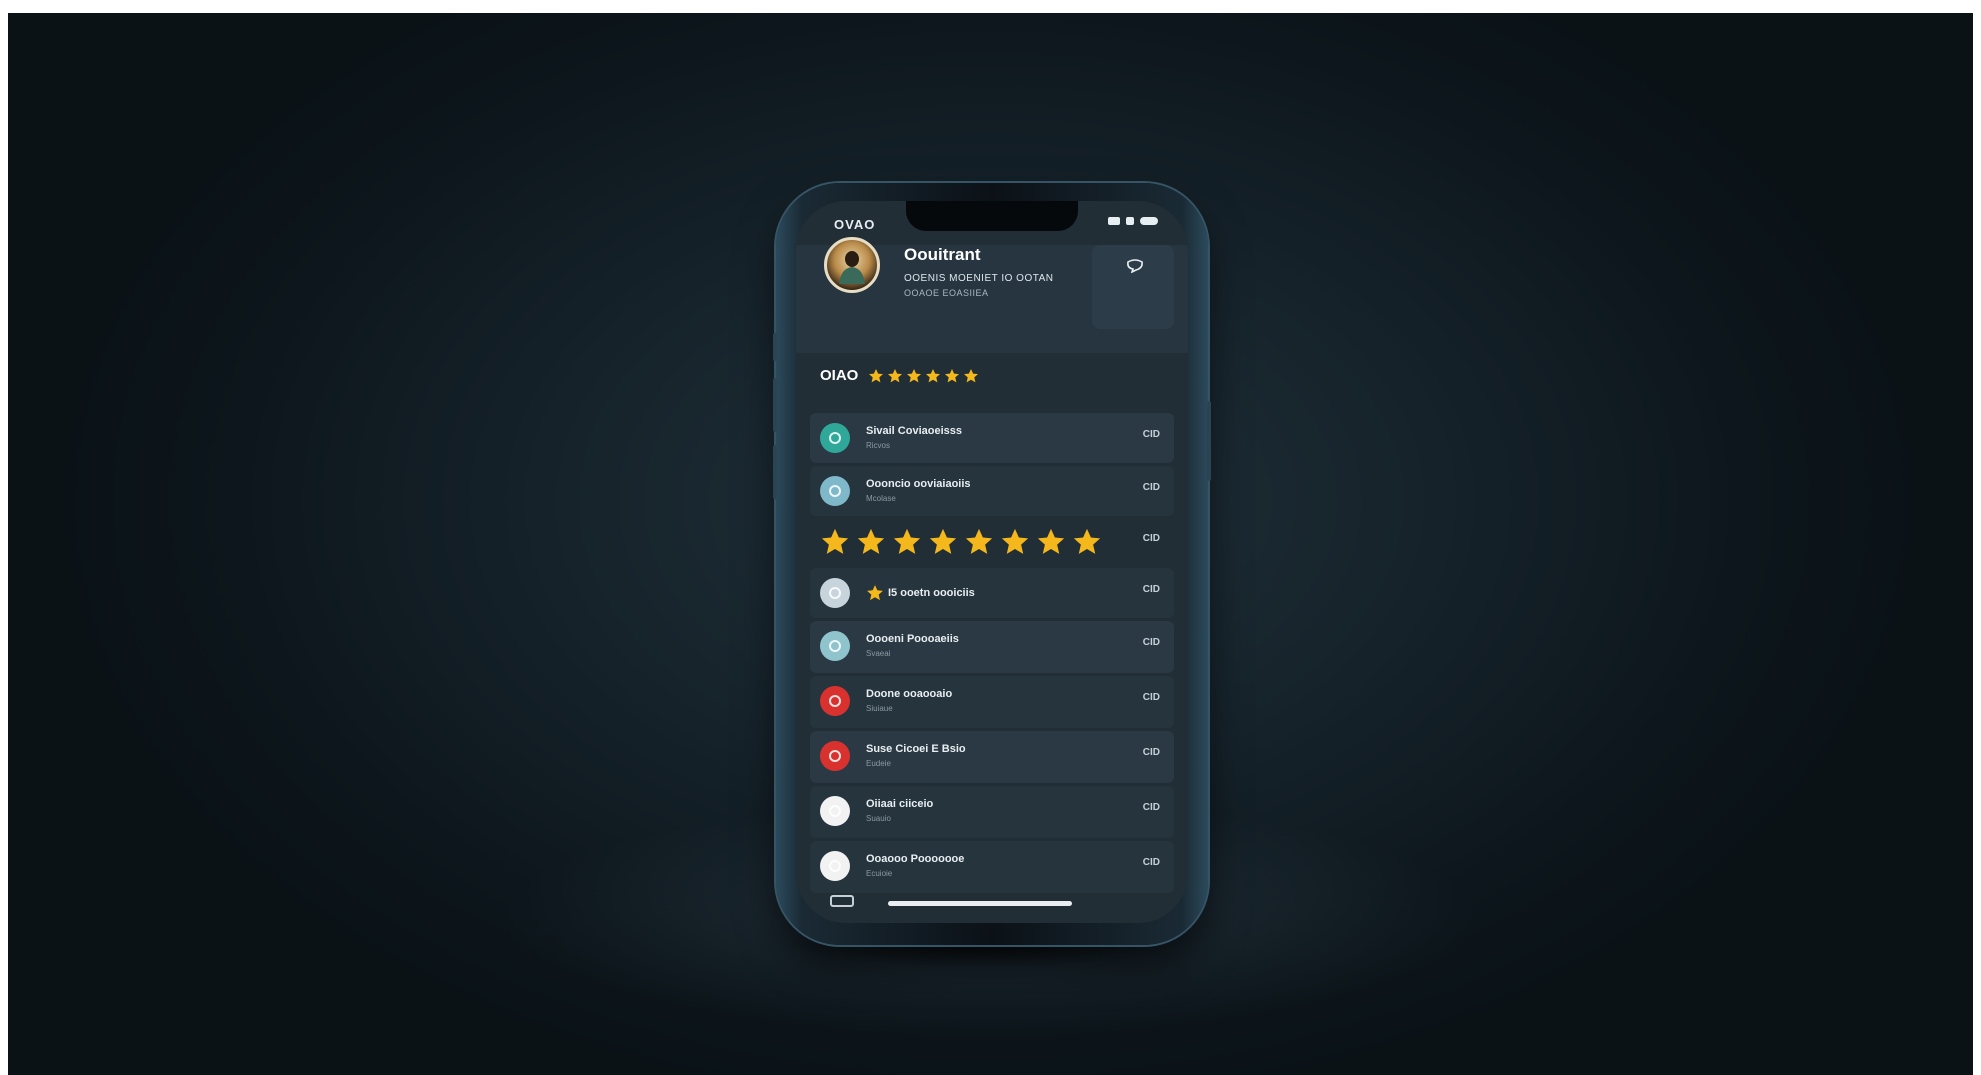  What do you see at coordinates (855, 224) in the screenshot?
I see `status-time: OVAO` at bounding box center [855, 224].